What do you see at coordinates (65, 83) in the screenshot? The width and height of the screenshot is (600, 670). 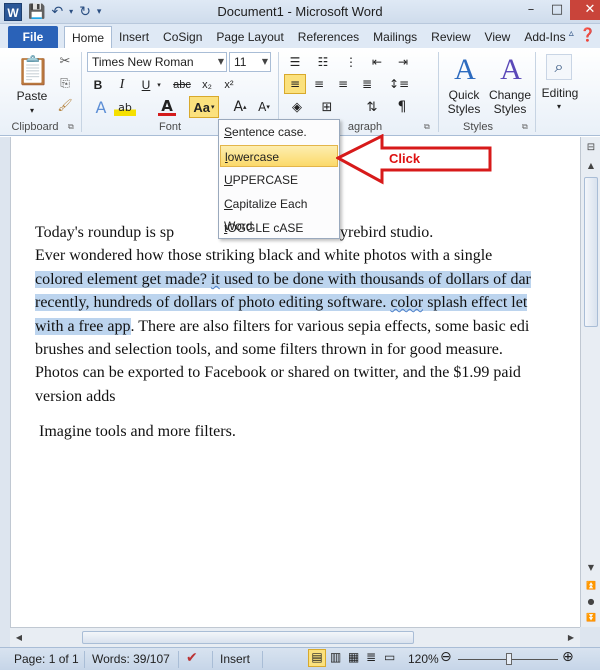 I see `copy-icon: ⎘` at bounding box center [65, 83].